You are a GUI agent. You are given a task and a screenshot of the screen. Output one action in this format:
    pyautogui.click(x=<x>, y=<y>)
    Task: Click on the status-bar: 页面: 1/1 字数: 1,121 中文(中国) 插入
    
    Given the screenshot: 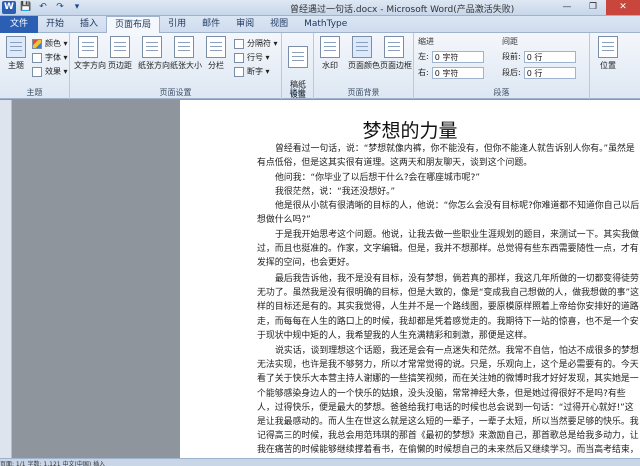 What is the action you would take?
    pyautogui.click(x=320, y=462)
    